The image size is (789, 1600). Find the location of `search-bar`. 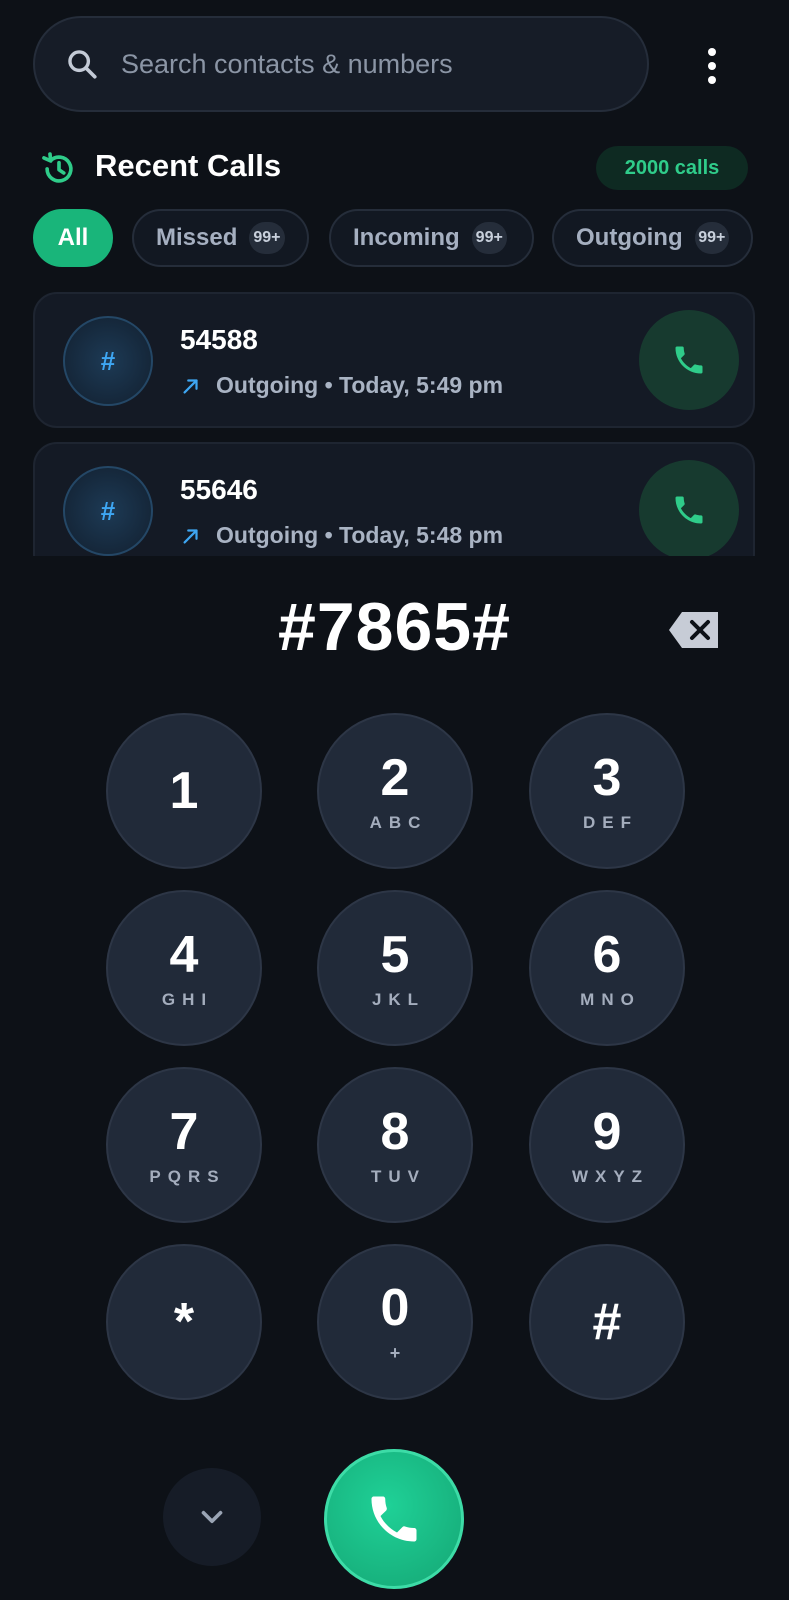

search-bar is located at coordinates (341, 64).